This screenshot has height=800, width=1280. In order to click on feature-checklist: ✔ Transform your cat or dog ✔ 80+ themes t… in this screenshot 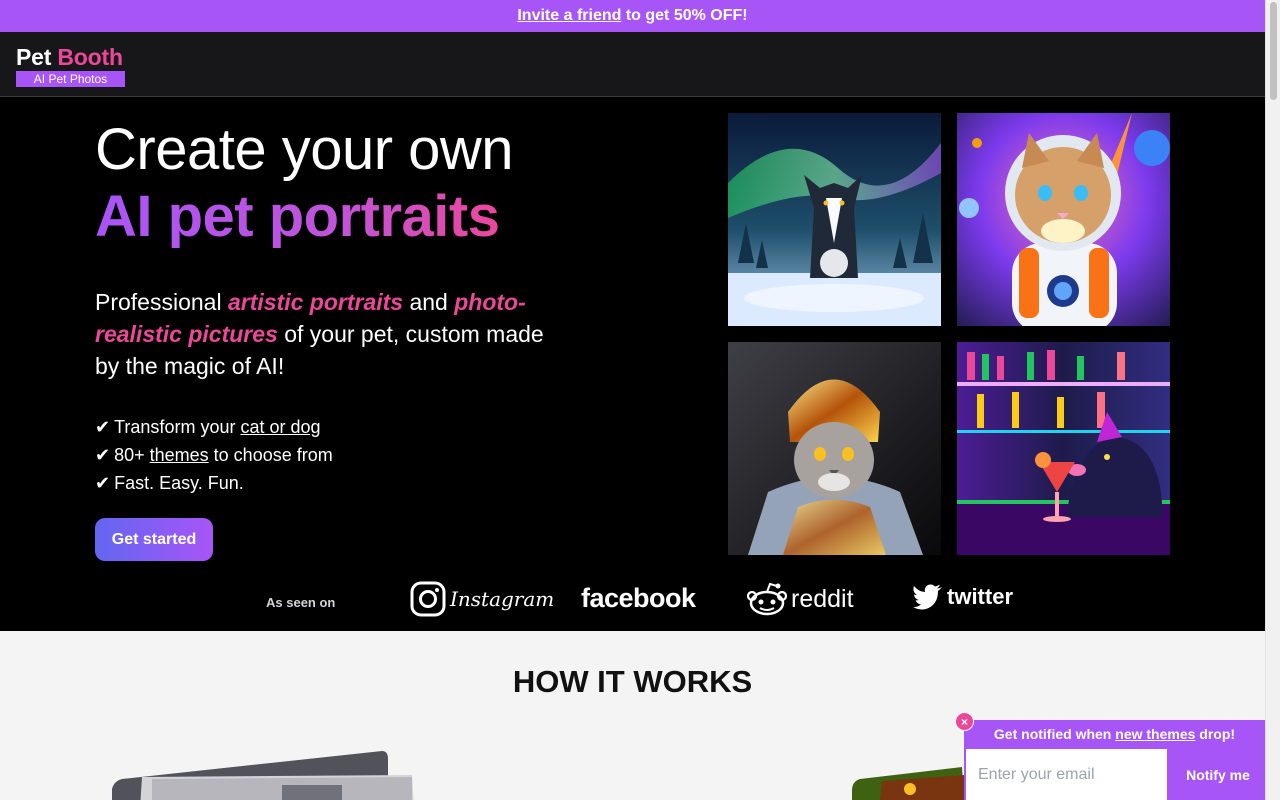, I will do `click(214, 455)`.